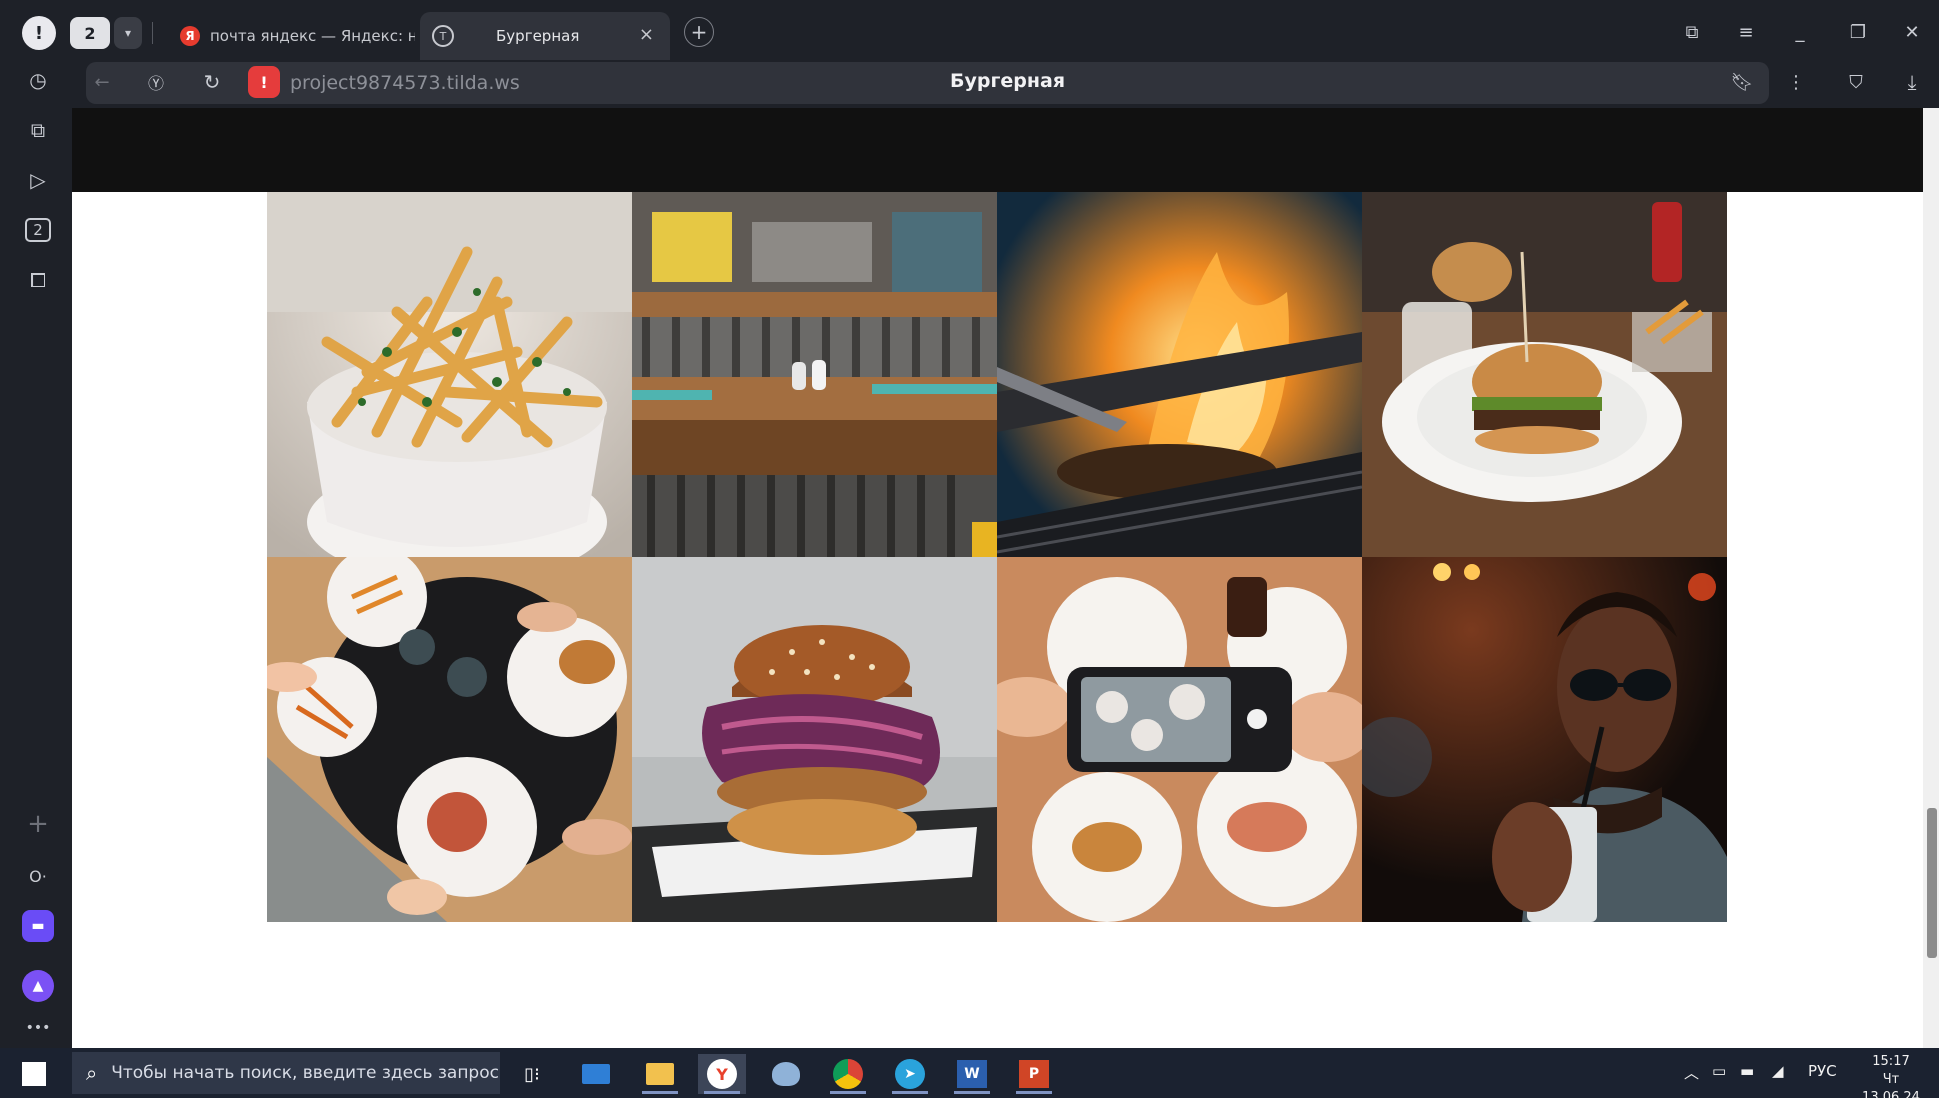  I want to click on minimize-button: _, so click(1800, 32).